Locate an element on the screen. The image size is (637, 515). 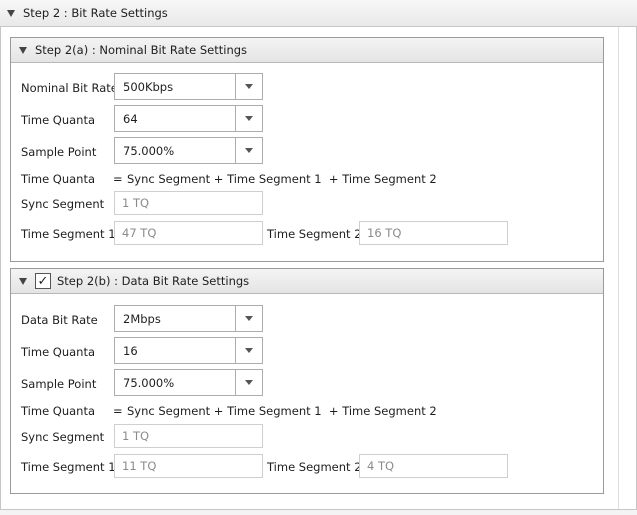
nominal-section-title: Step 2(a) : Nominal Bit Rate Settings is located at coordinates (141, 50).